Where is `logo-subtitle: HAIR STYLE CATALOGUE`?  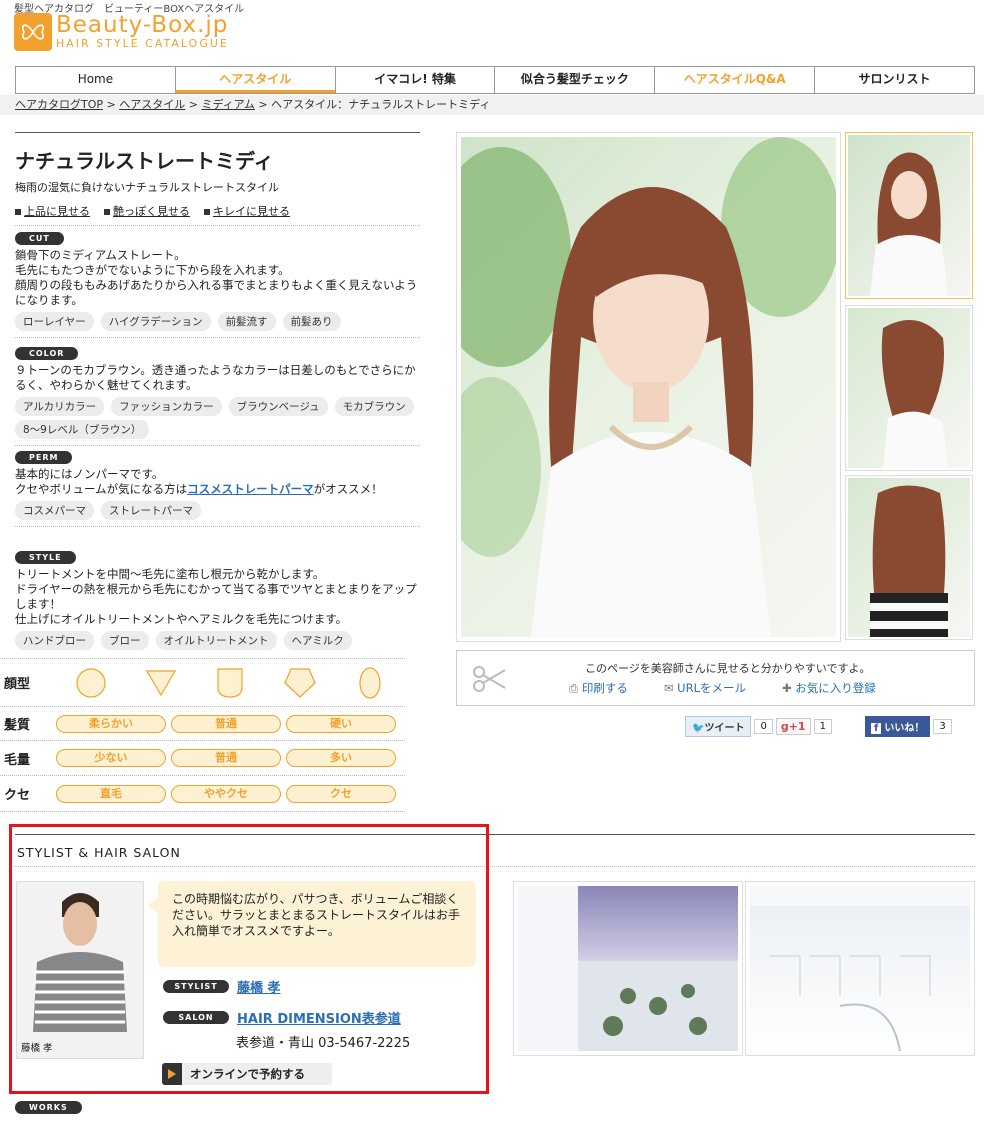 logo-subtitle: HAIR STYLE CATALOGUE is located at coordinates (142, 43).